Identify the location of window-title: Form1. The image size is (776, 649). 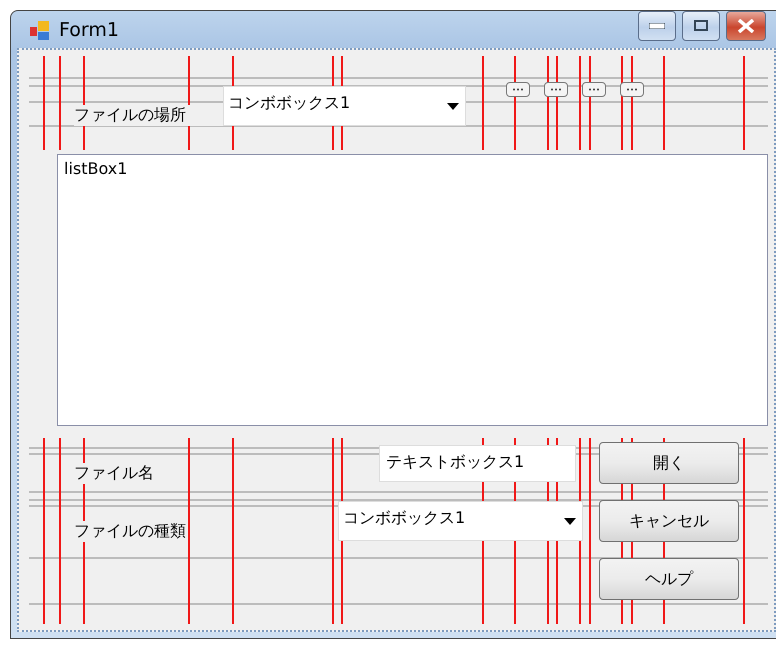
(89, 29).